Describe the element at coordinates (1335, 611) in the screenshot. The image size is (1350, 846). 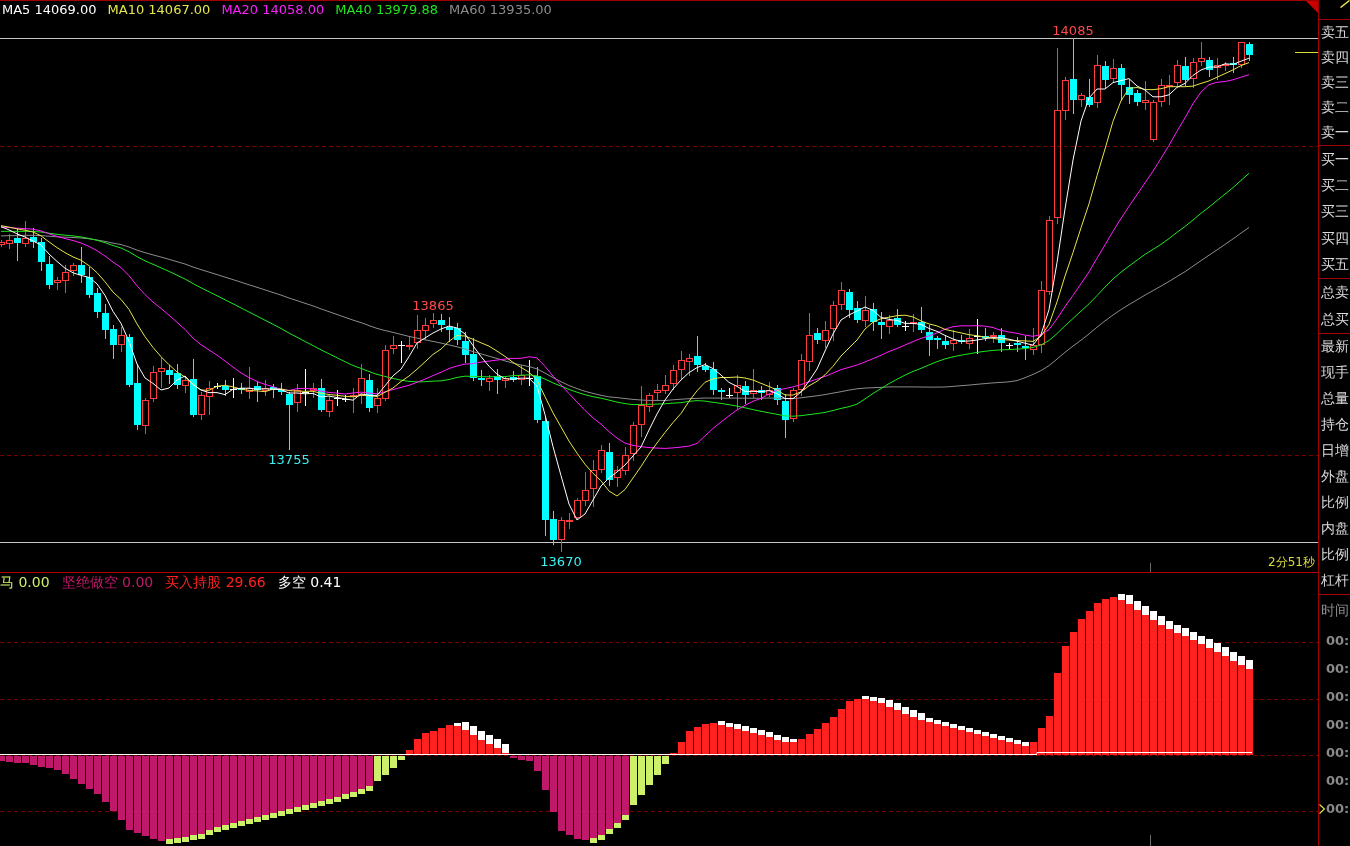
I see `column-header: 时间` at that location.